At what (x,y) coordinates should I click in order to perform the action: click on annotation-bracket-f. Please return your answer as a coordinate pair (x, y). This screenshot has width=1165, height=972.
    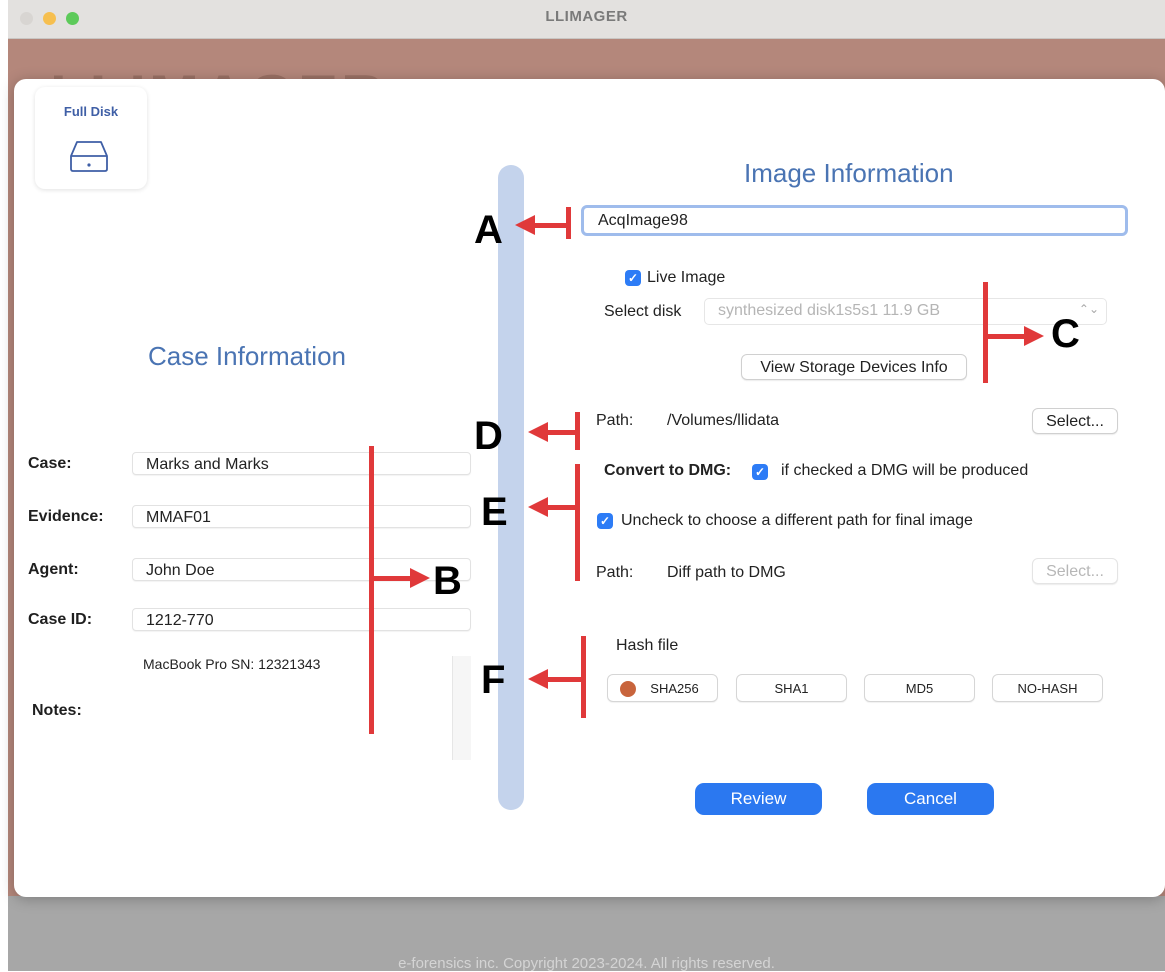
    Looking at the image, I should click on (583, 677).